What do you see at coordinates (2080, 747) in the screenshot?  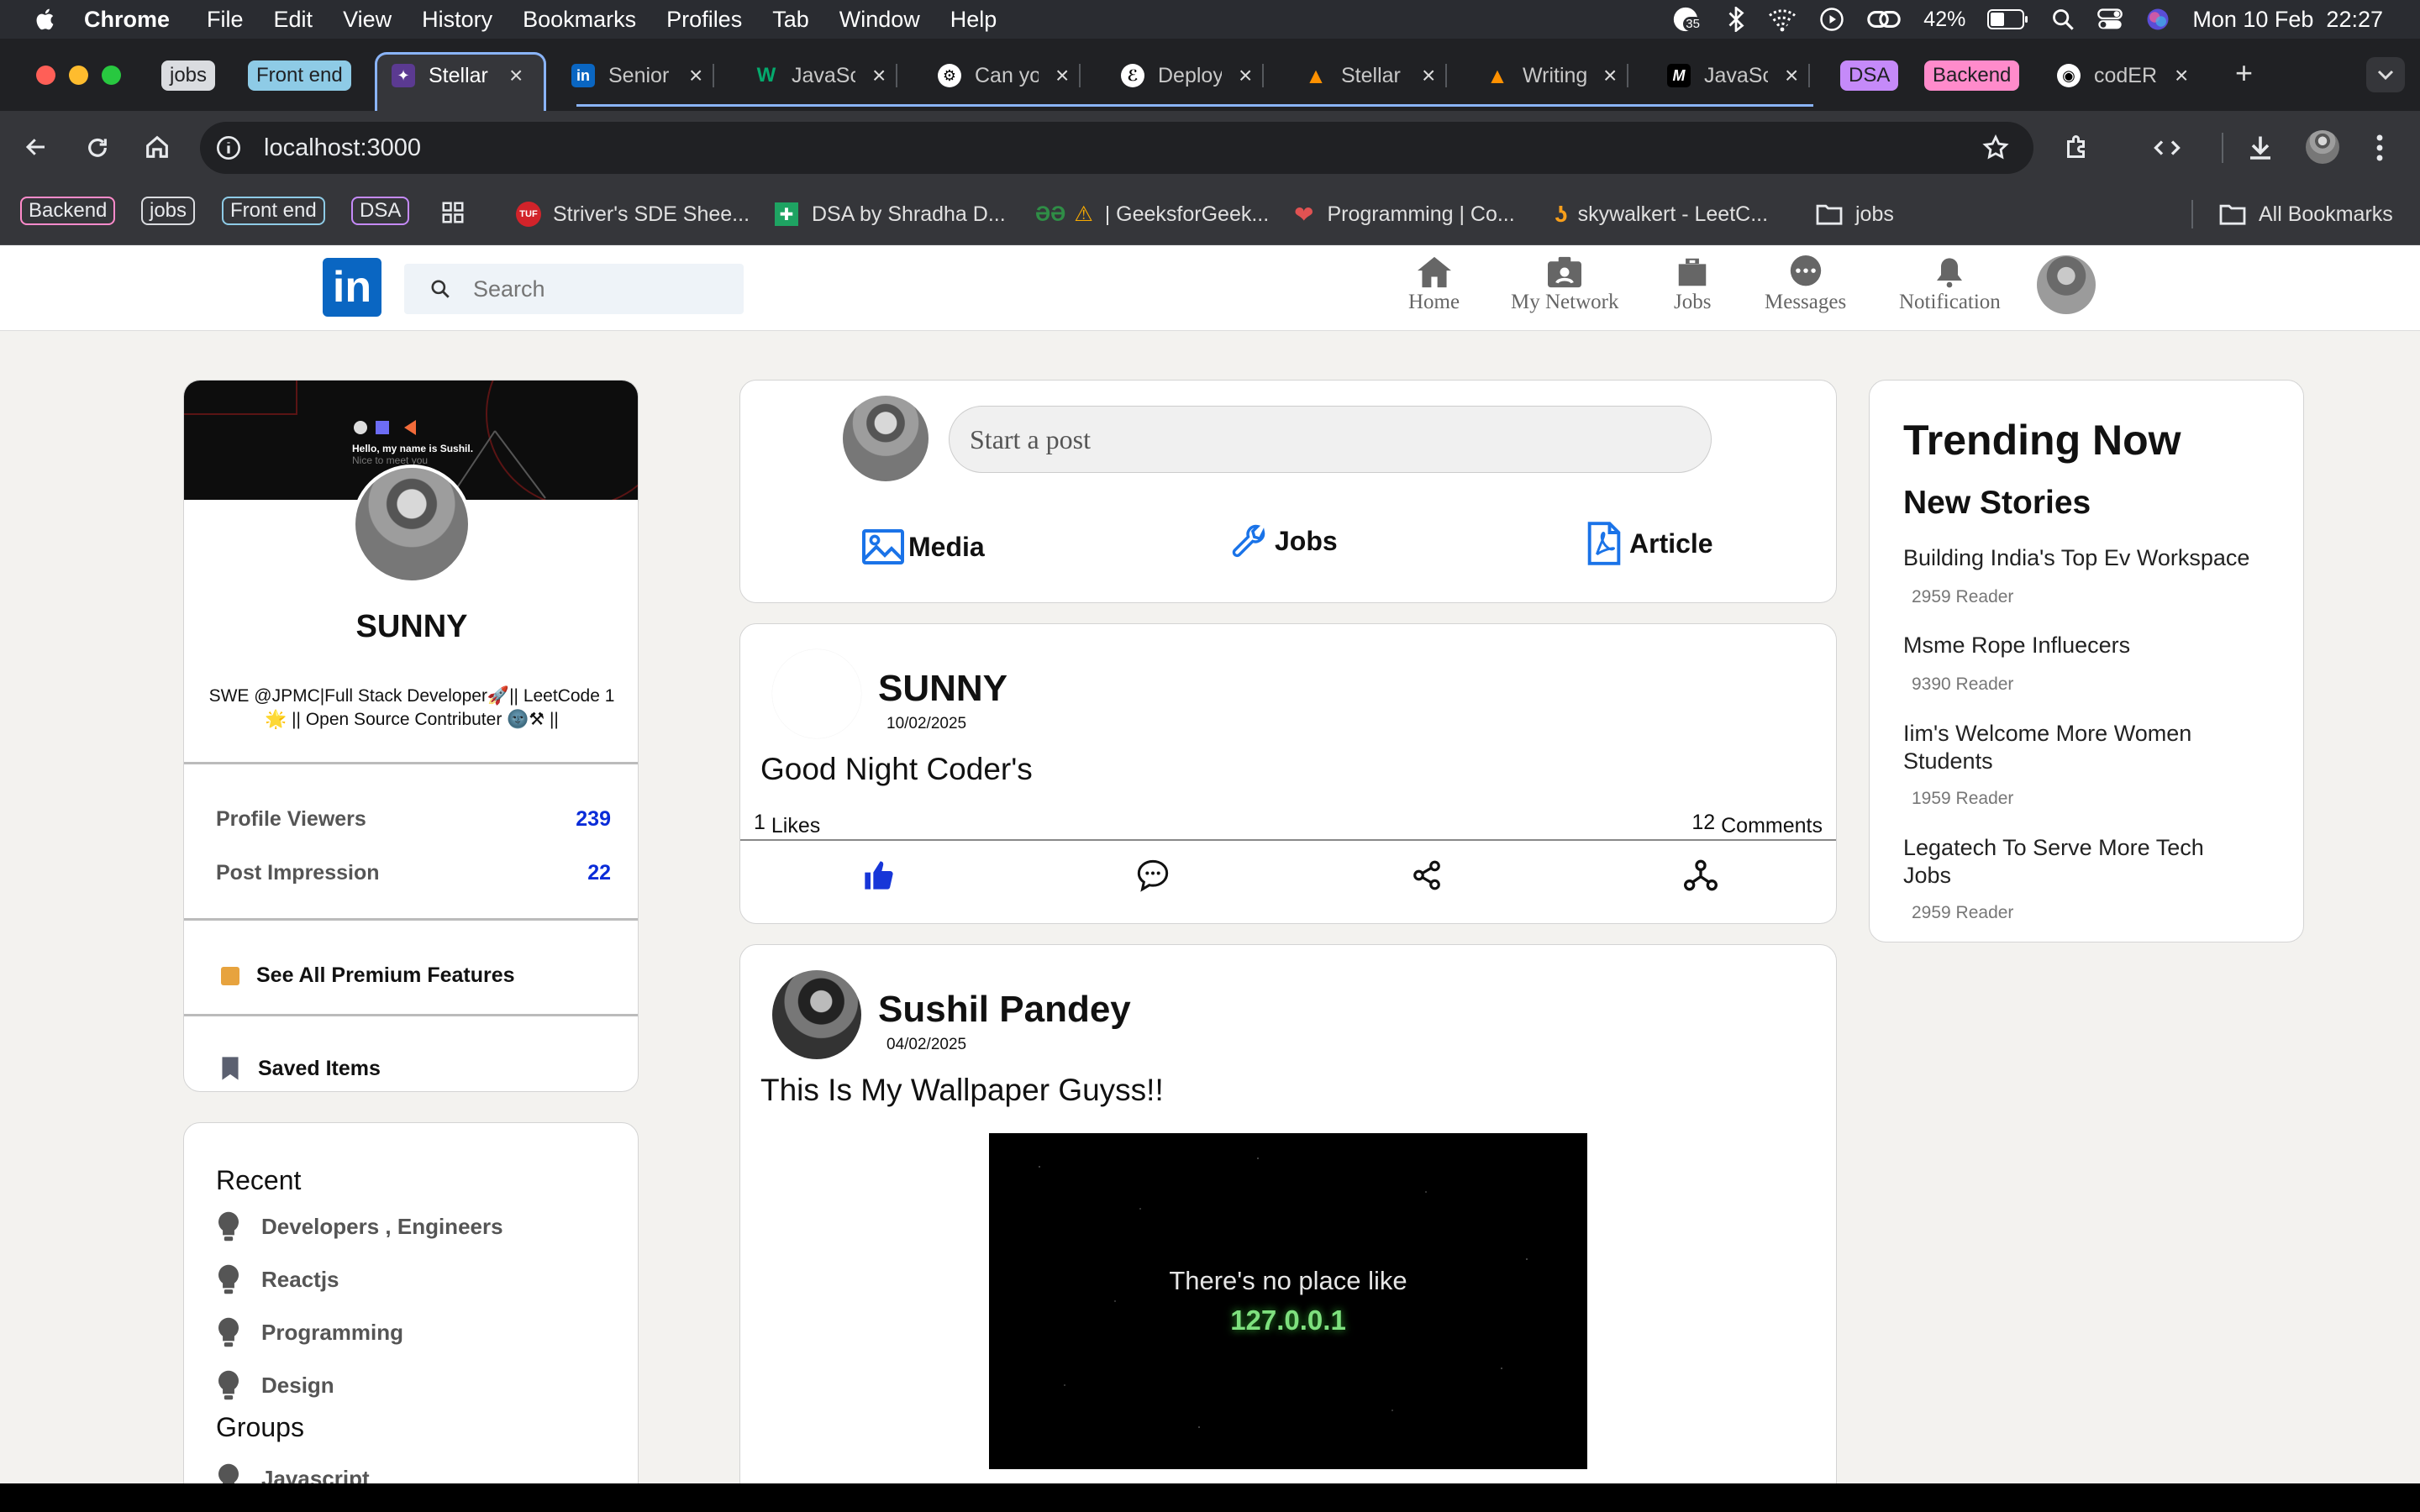 I see `story-title: Iim's Welcome More Women Students` at bounding box center [2080, 747].